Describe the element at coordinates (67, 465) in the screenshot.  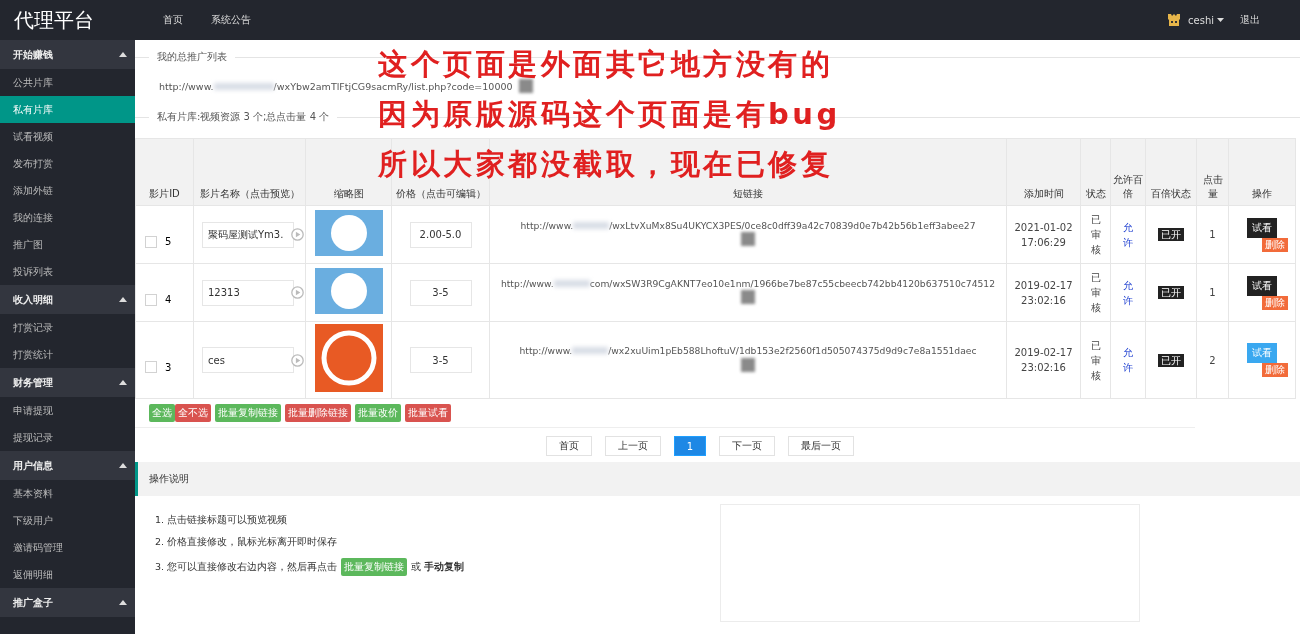
I see `sidebar-group: 用户信息` at that location.